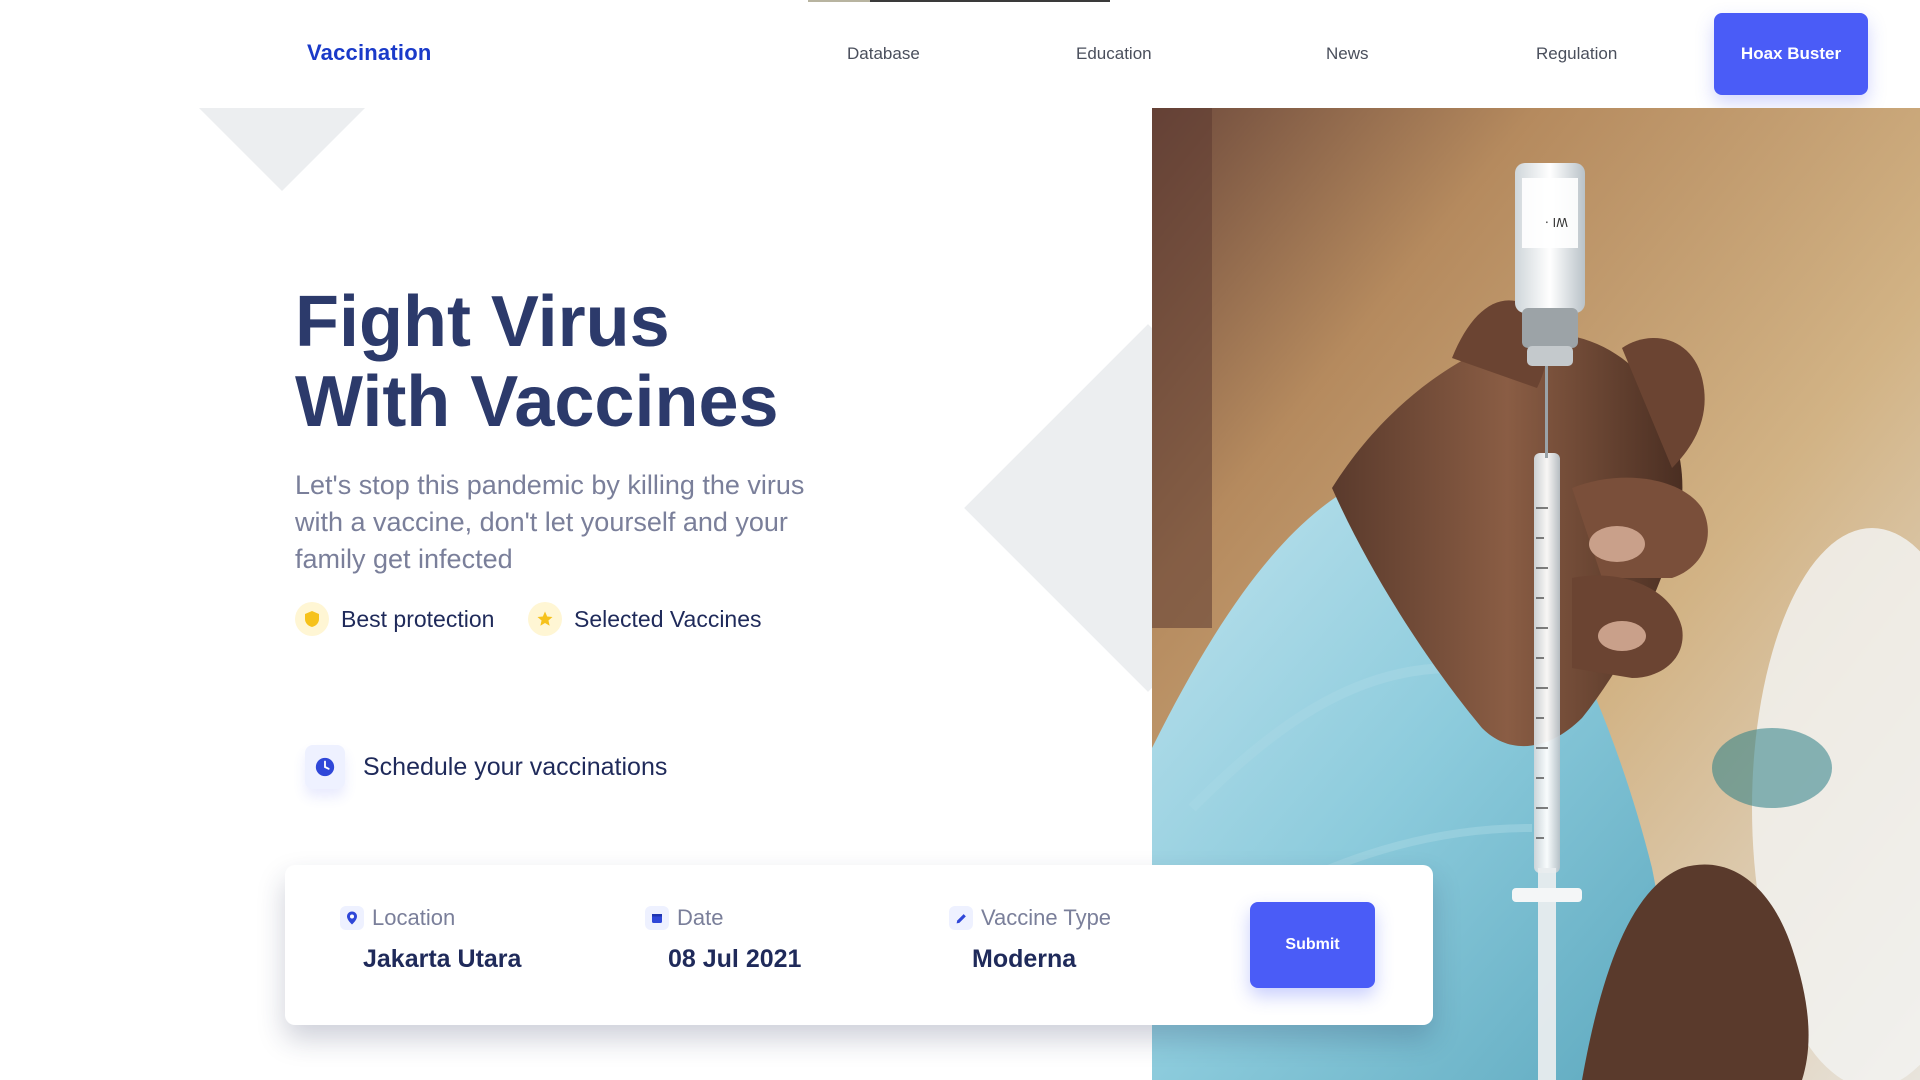  Describe the element at coordinates (325, 767) in the screenshot. I see `clock-icon` at that location.